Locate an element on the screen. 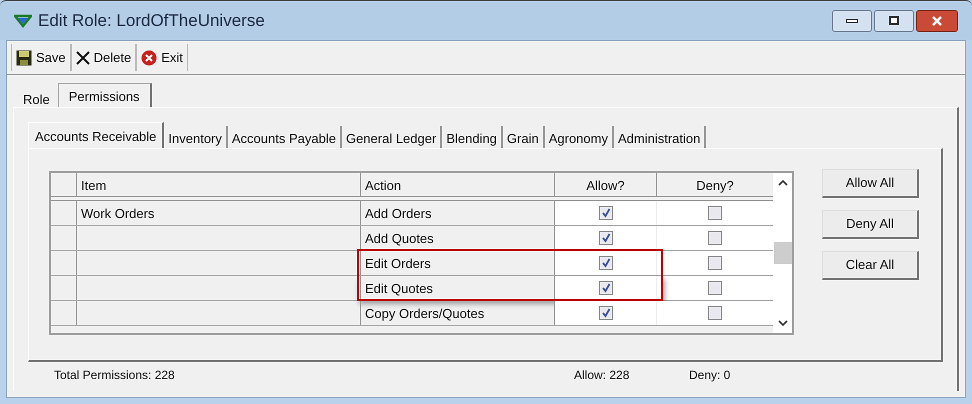 This screenshot has width=972, height=404. table-cell: Add Orders is located at coordinates (398, 213).